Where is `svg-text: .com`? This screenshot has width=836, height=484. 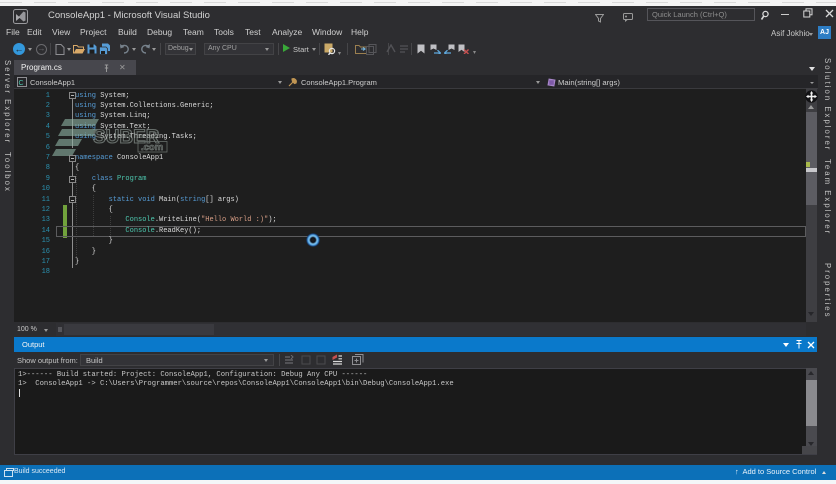
svg-text: .com is located at coordinates (152, 147).